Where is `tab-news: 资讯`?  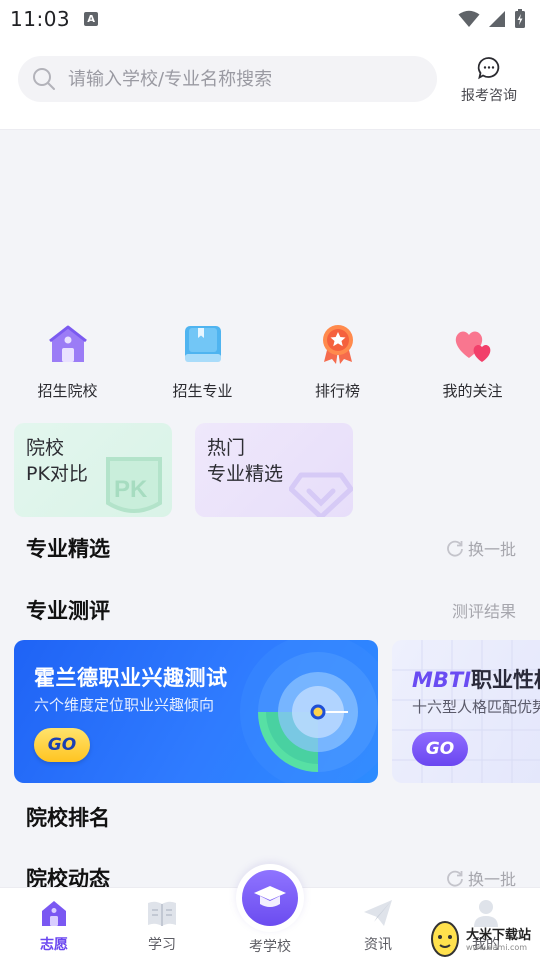
tab-news: 资讯 is located at coordinates (378, 924).